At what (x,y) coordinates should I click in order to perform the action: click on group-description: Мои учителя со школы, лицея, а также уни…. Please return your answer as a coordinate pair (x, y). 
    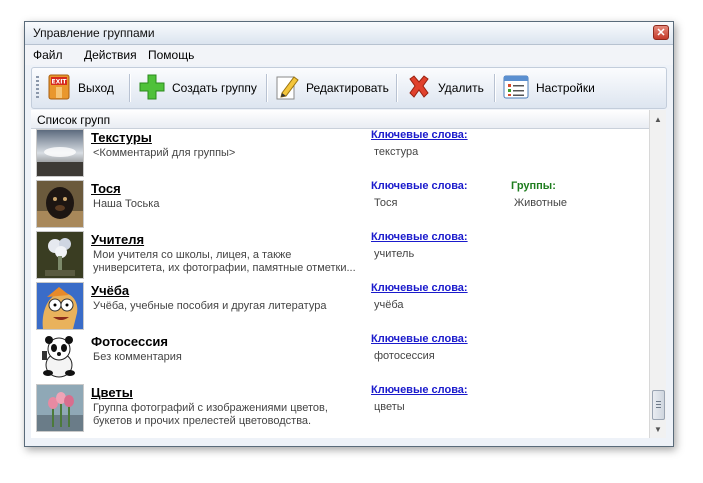
    Looking at the image, I should click on (224, 261).